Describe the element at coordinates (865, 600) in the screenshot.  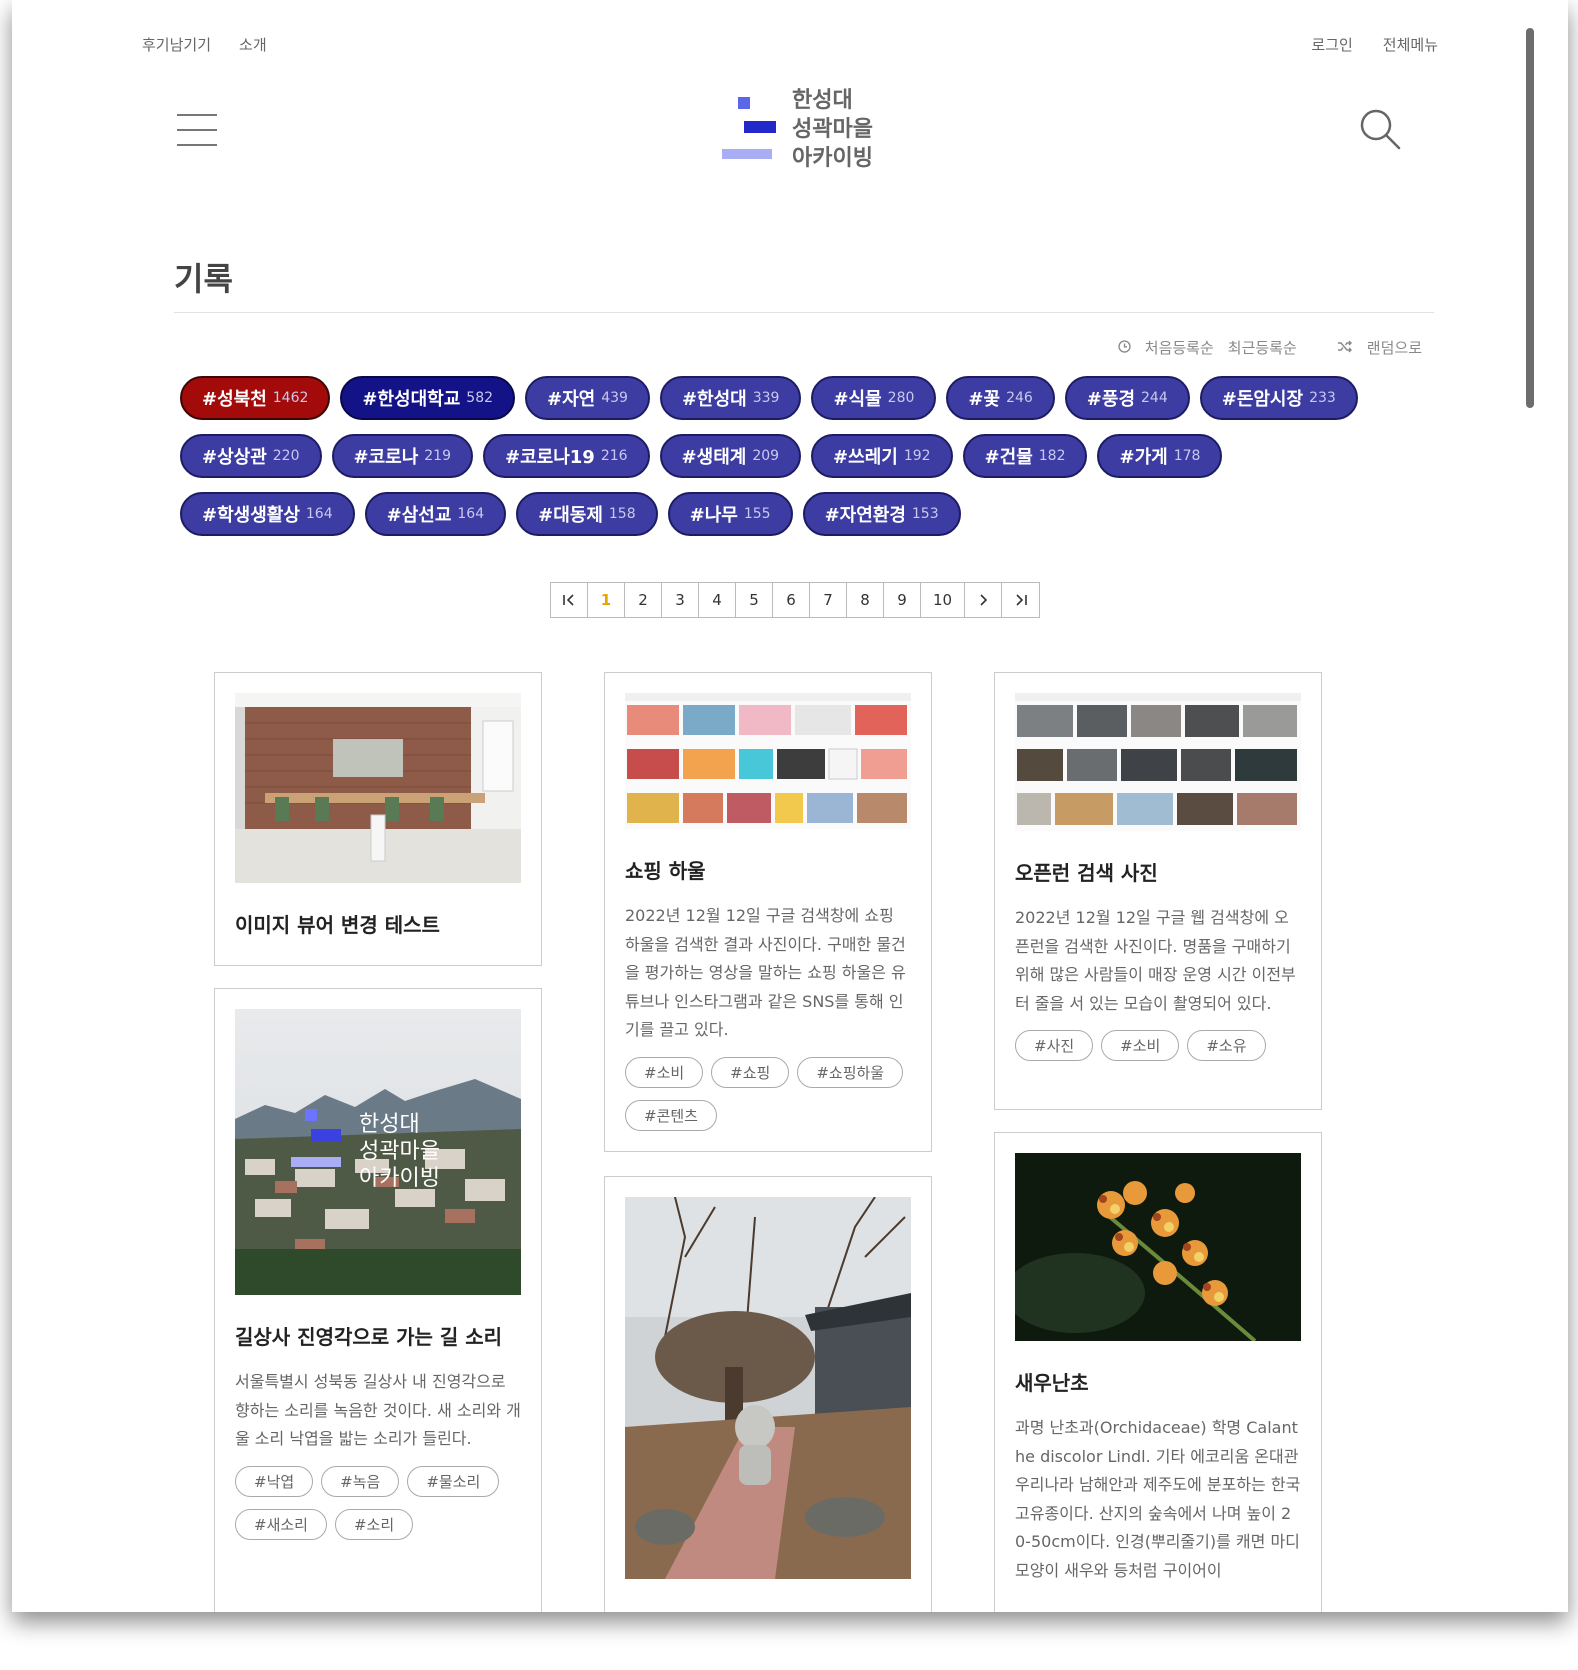
I see `page-number: 8` at that location.